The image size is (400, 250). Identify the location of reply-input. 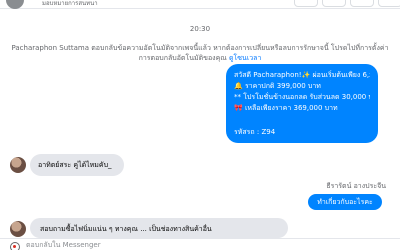
(206, 244).